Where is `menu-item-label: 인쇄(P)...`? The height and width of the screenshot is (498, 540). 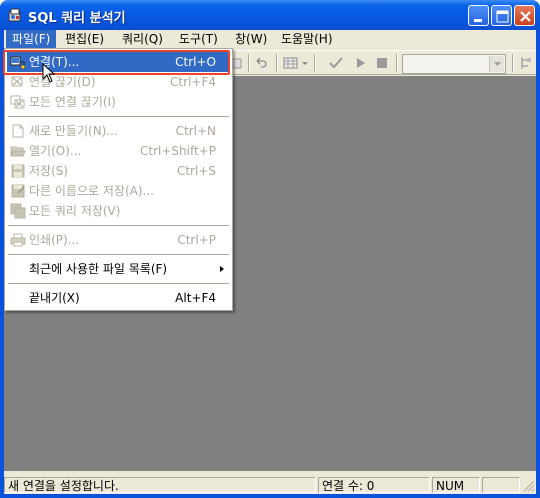
menu-item-label: 인쇄(P)... is located at coordinates (54, 240).